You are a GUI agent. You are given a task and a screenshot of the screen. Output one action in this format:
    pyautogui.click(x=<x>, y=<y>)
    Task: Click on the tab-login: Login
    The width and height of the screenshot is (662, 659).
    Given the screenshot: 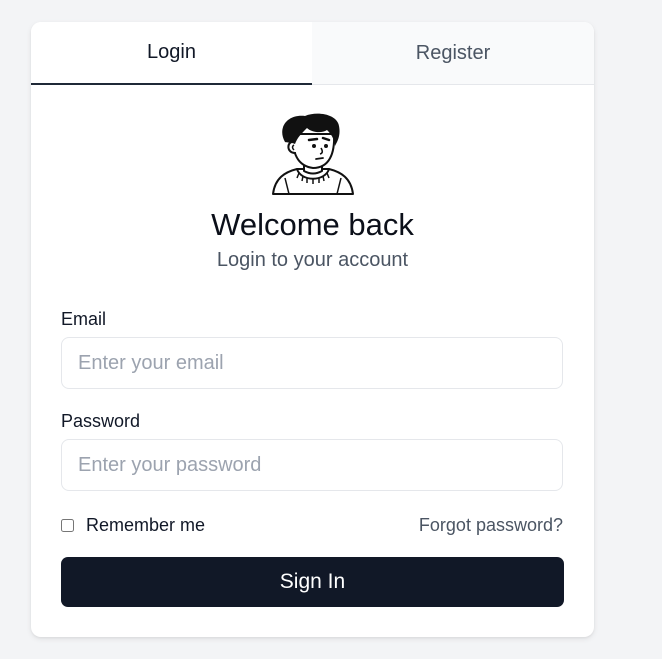 What is the action you would take?
    pyautogui.click(x=171, y=53)
    